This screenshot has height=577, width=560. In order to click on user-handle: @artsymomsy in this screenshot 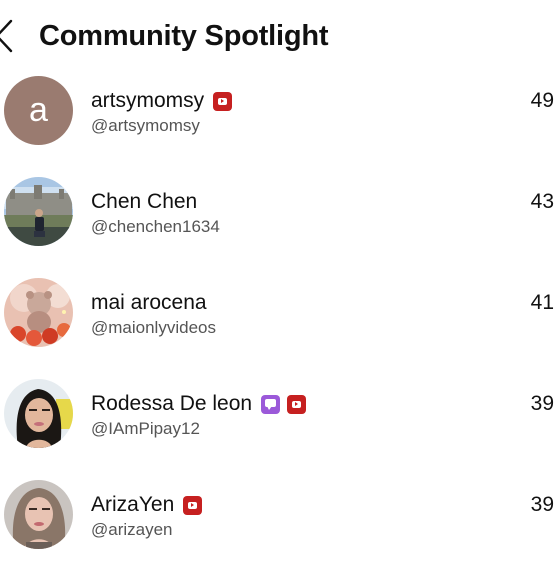, I will do `click(145, 125)`.